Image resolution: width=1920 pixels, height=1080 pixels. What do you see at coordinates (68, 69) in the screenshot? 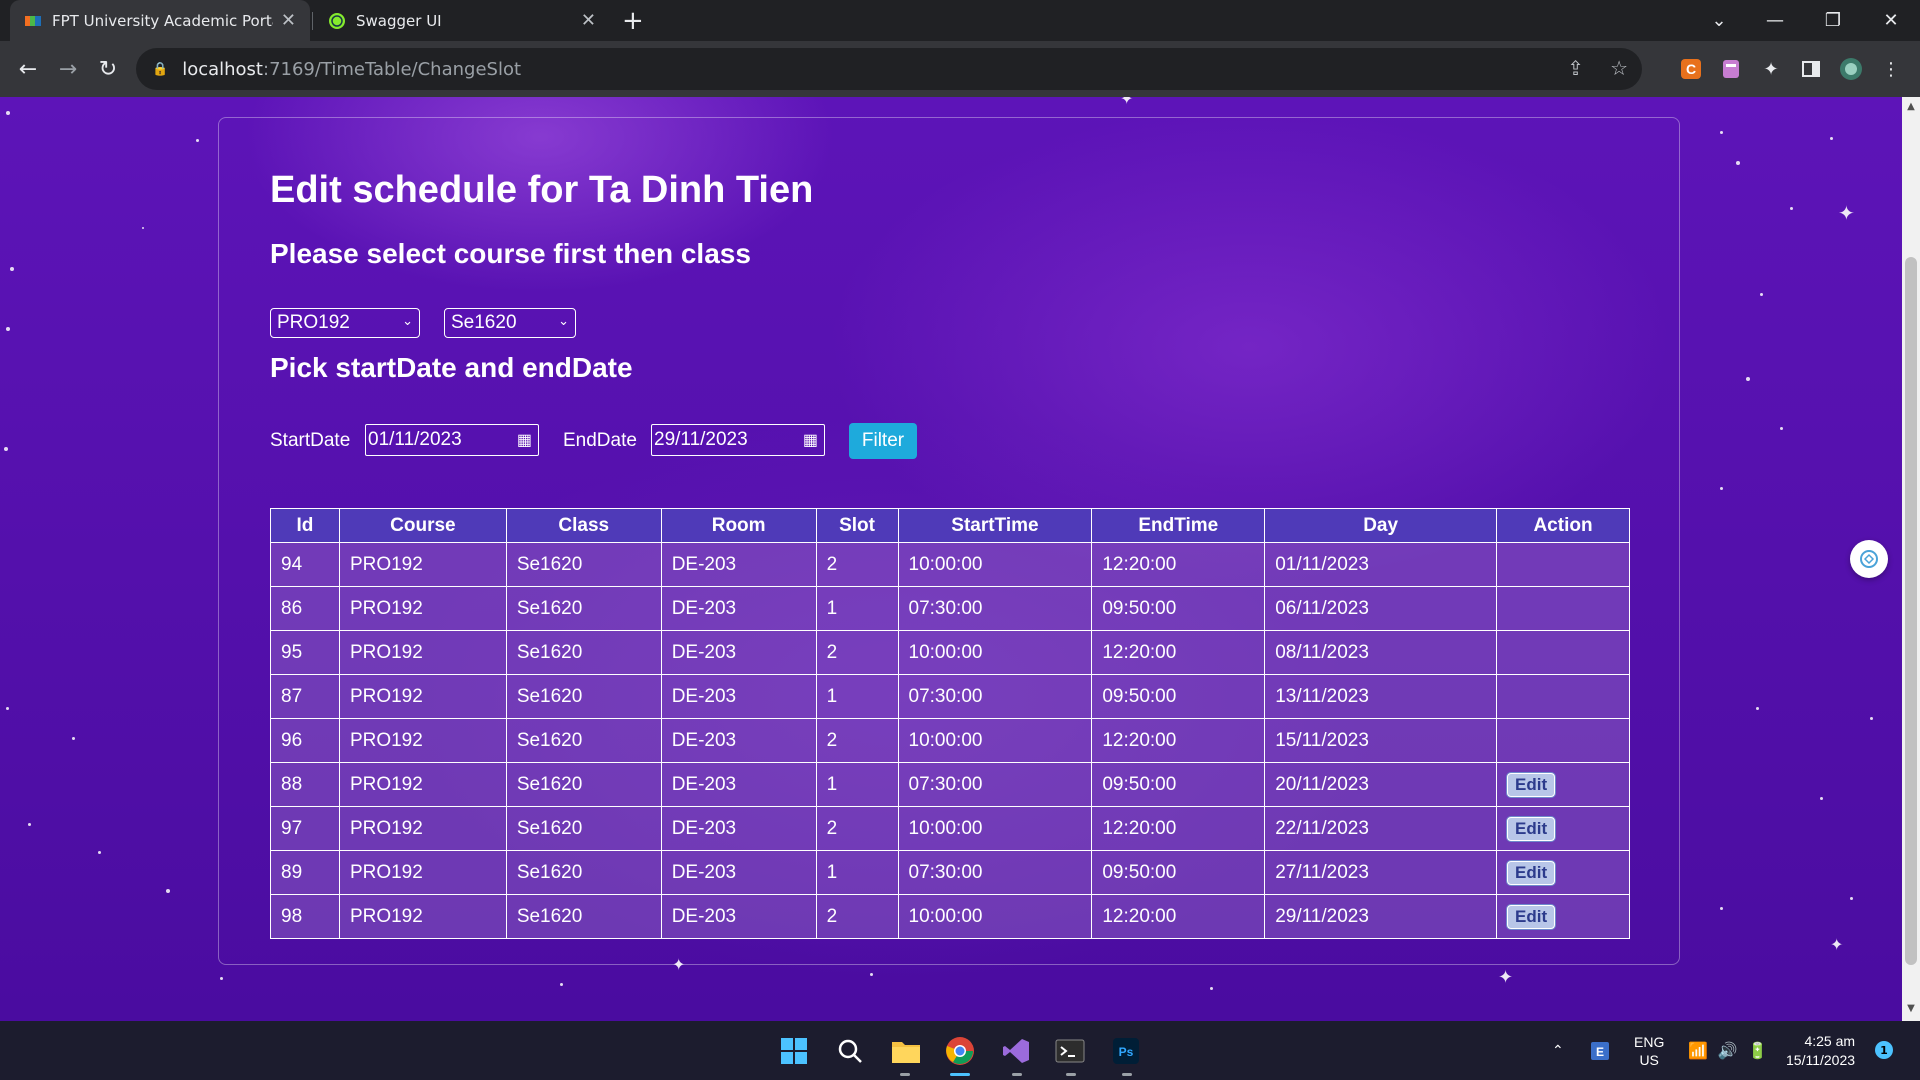
I see `forward-icon: →` at bounding box center [68, 69].